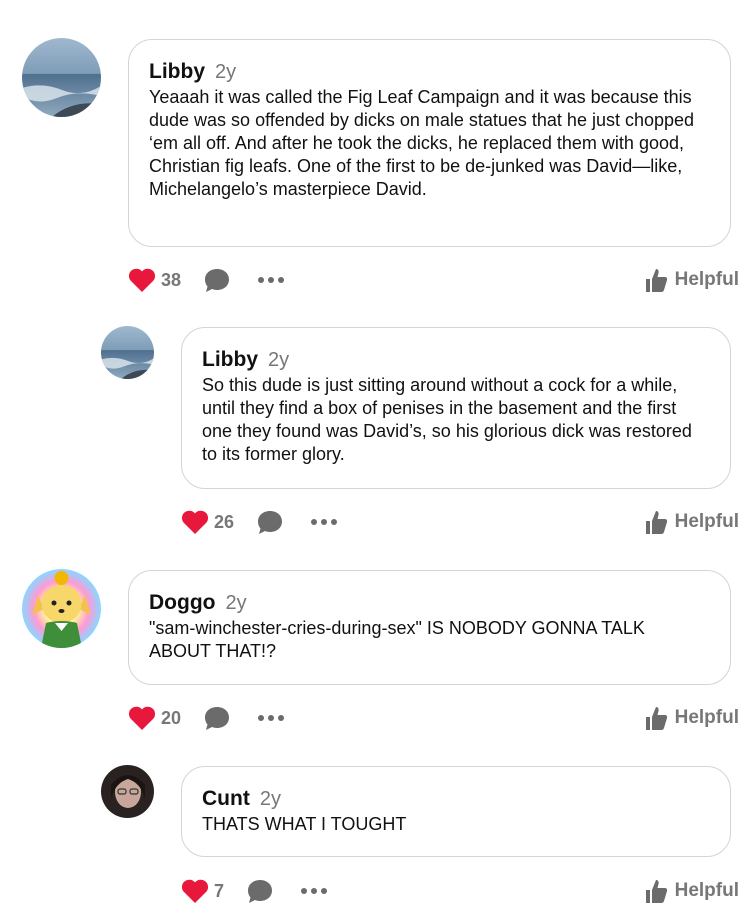 The height and width of the screenshot is (921, 755). I want to click on comment-actions: 7 Helpful, so click(468, 891).